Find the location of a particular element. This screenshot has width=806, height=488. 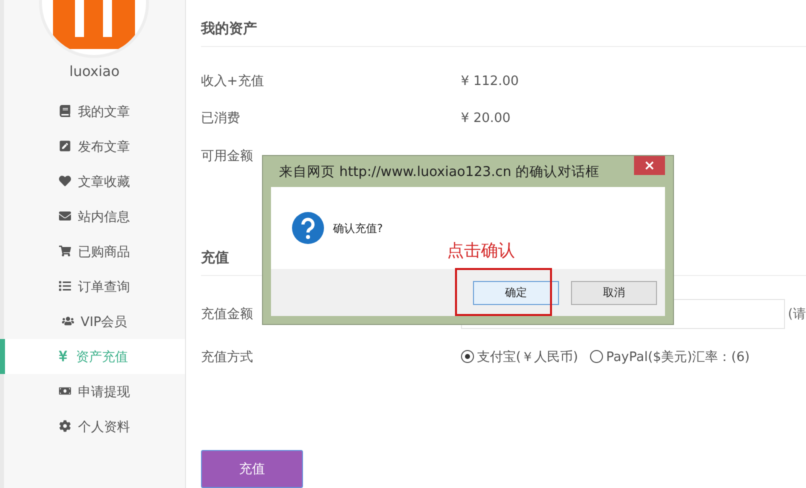

radio-option: 支付宝(￥人民币) is located at coordinates (519, 357).